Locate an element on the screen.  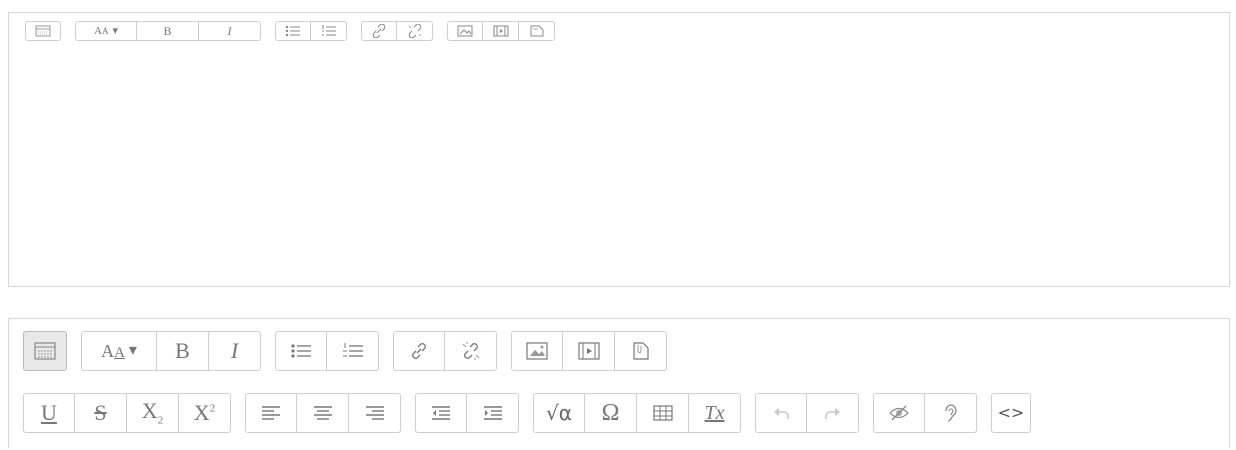
screenreader-helper-button is located at coordinates (899, 413).